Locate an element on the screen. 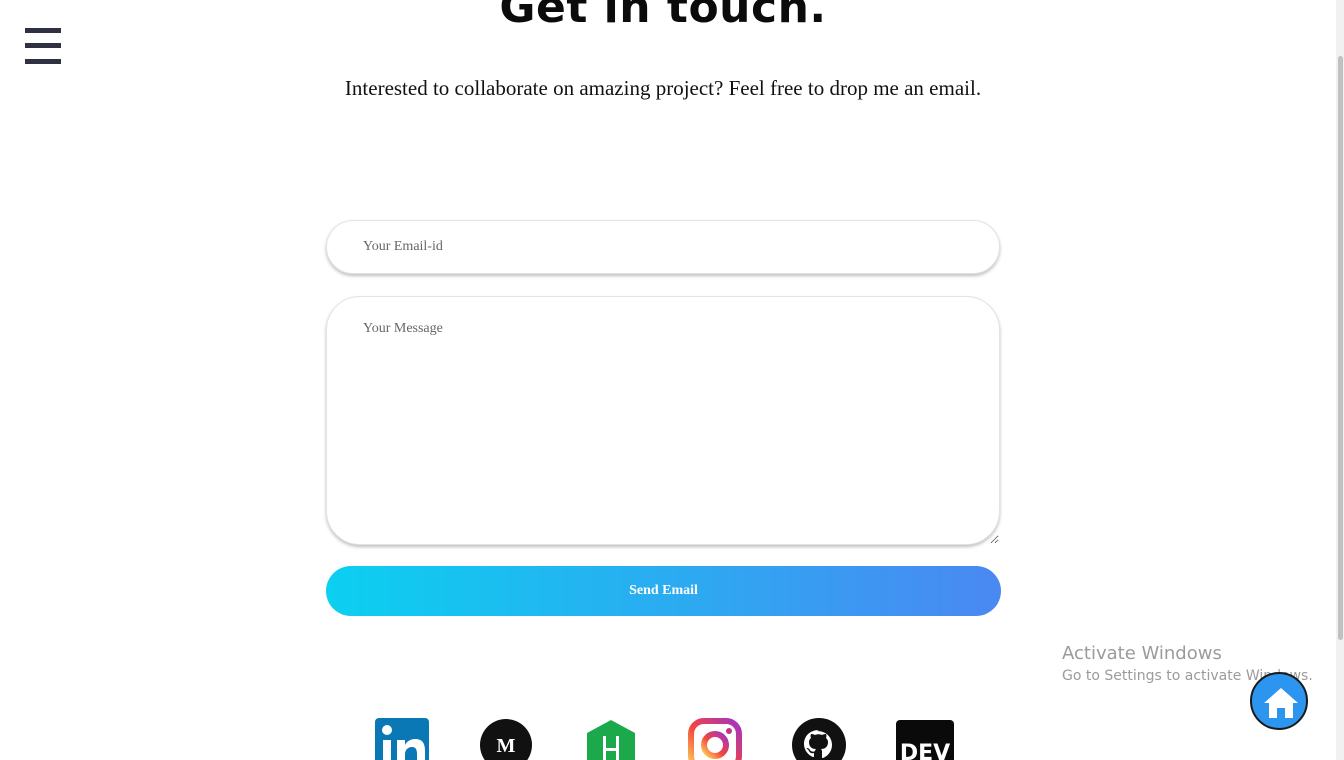 The height and width of the screenshot is (760, 1344). page-title: Get in touch. is located at coordinates (663, 16).